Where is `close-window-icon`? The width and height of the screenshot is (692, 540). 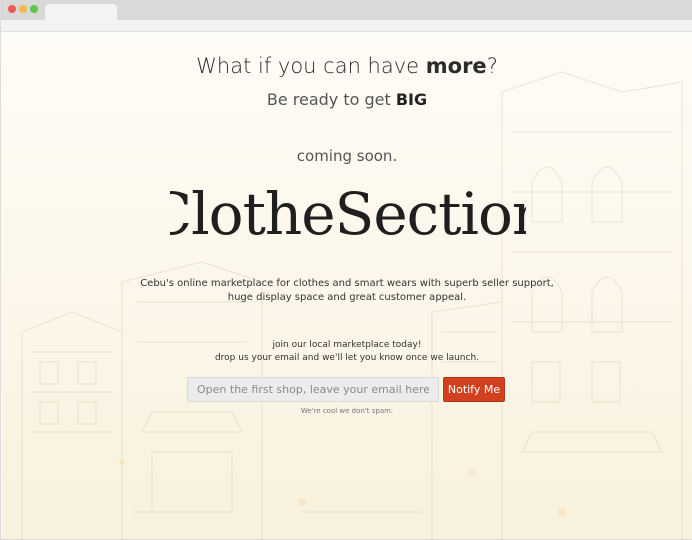 close-window-icon is located at coordinates (12, 9).